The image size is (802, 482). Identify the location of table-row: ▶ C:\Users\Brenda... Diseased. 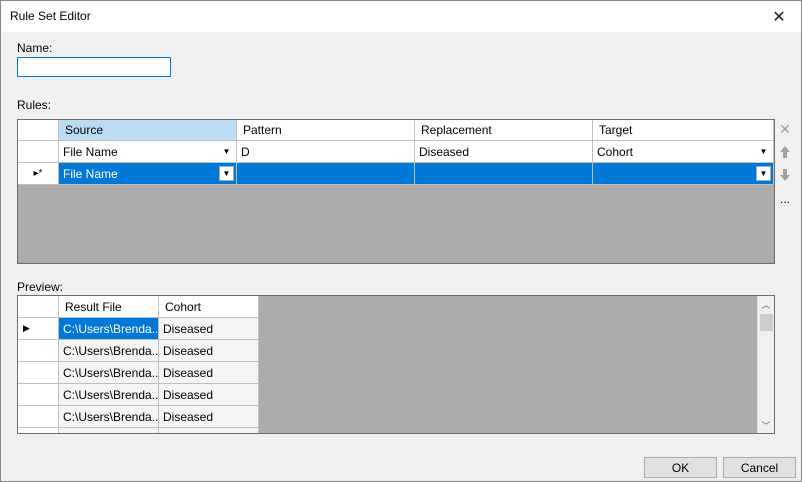
(138, 329).